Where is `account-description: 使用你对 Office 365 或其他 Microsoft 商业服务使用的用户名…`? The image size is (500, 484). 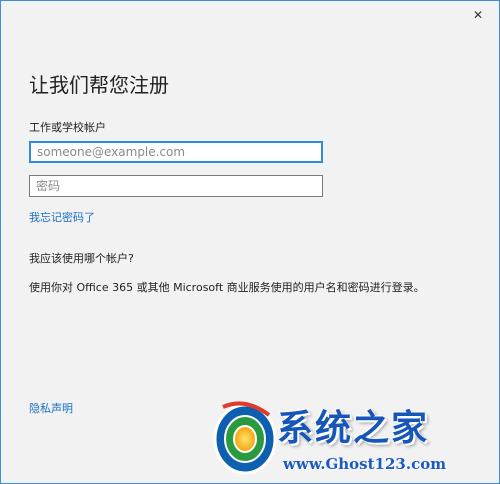
account-description: 使用你对 Office 365 或其他 Microsoft 商业服务使用的用户名… is located at coordinates (227, 287).